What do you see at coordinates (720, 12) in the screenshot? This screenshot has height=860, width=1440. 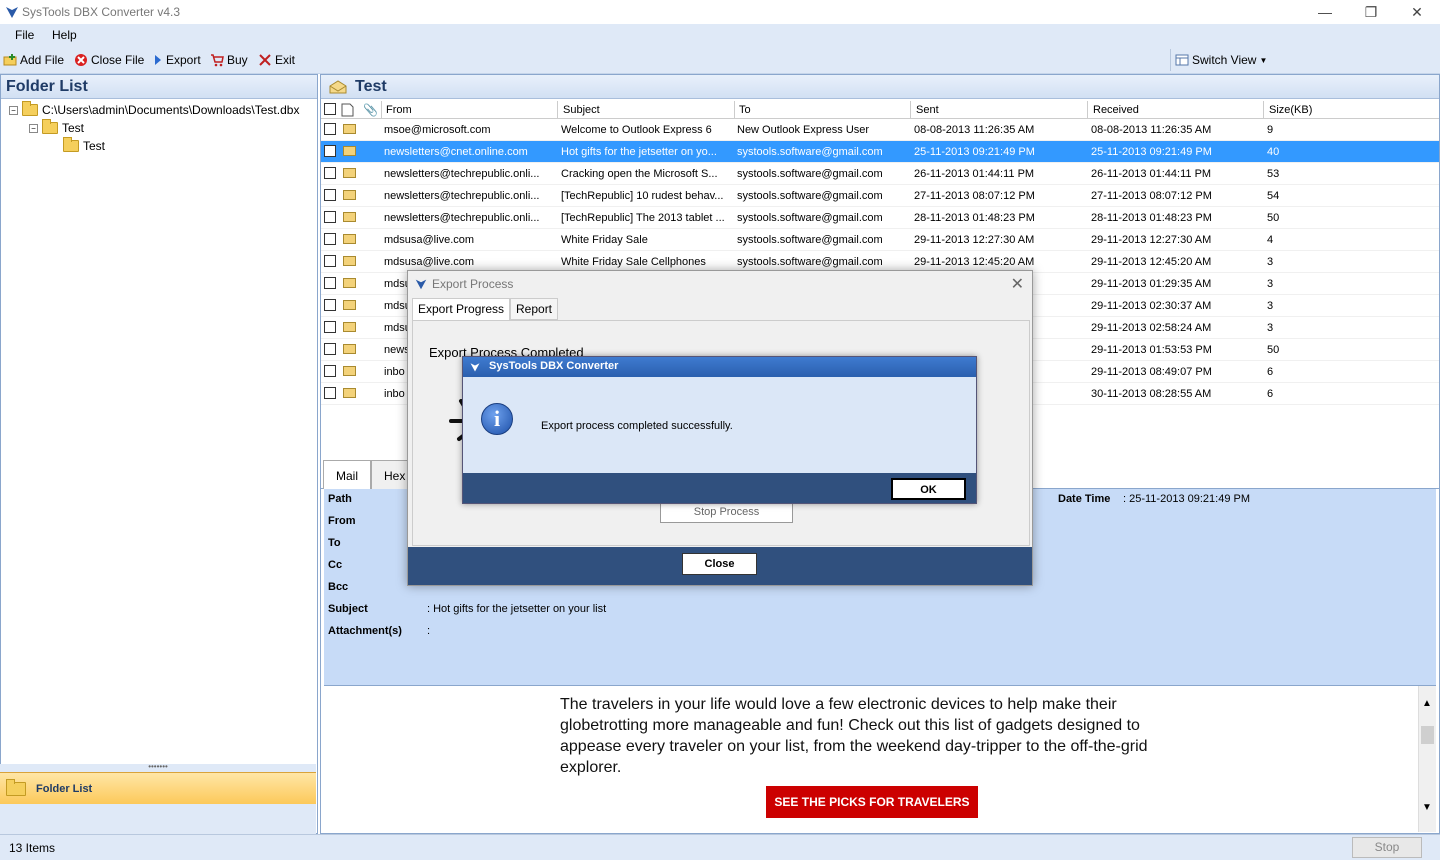 I see `title-bar: SysTools DBX Converter v4.3 — ❐ ✕` at bounding box center [720, 12].